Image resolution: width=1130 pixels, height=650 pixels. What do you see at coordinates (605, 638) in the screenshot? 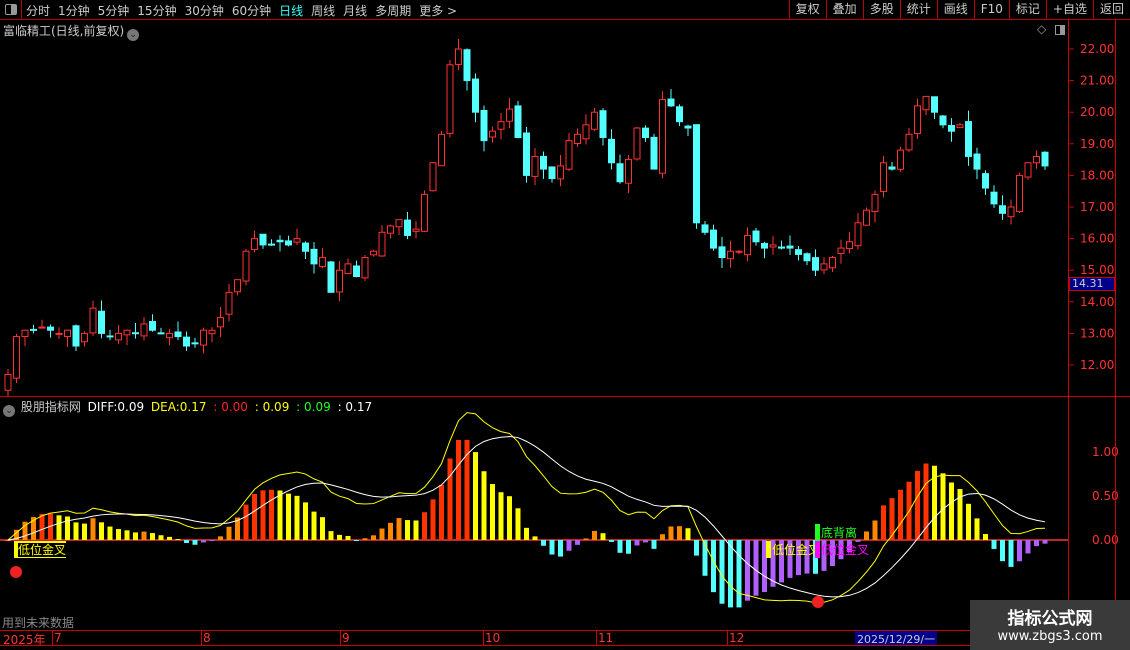
I see `month-label: 11` at bounding box center [605, 638].